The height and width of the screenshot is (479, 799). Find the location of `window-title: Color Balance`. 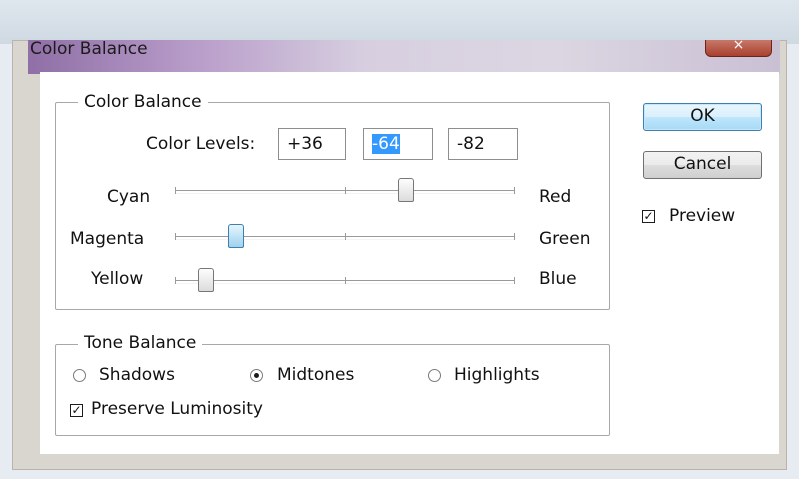

window-title: Color Balance is located at coordinates (89, 49).